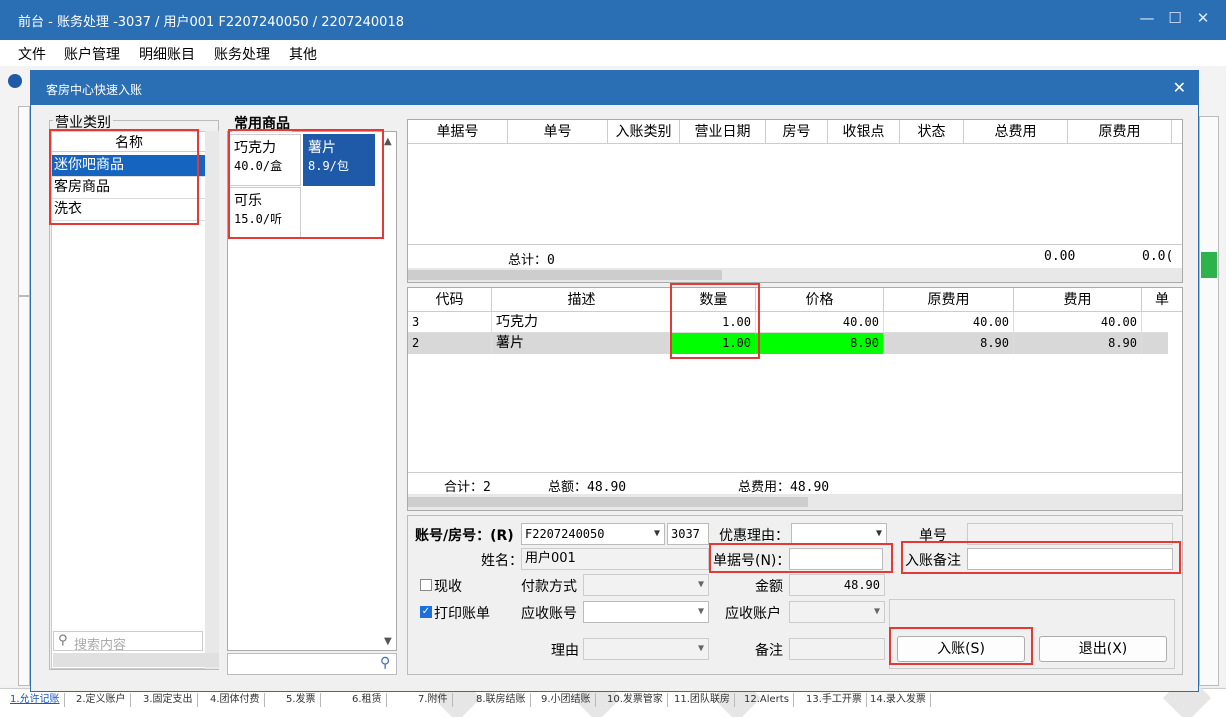 The width and height of the screenshot is (1226, 717). Describe the element at coordinates (754, 536) in the screenshot. I see `discount-reason-label: 优惠理由：` at that location.